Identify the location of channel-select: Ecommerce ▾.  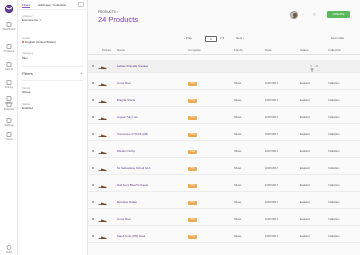
(32, 20).